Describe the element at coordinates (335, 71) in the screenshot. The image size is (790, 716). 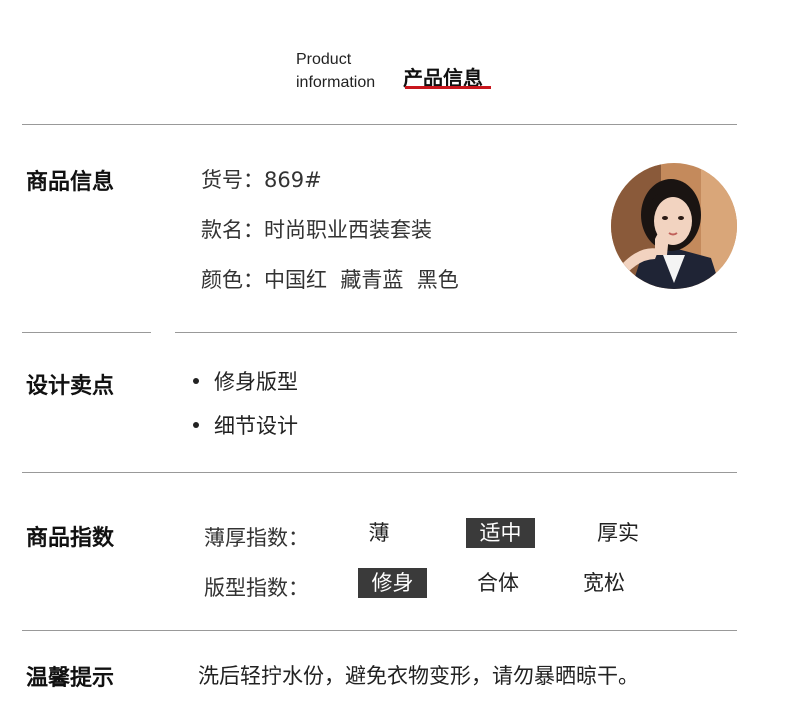
I see `header-title-en: Product information` at that location.